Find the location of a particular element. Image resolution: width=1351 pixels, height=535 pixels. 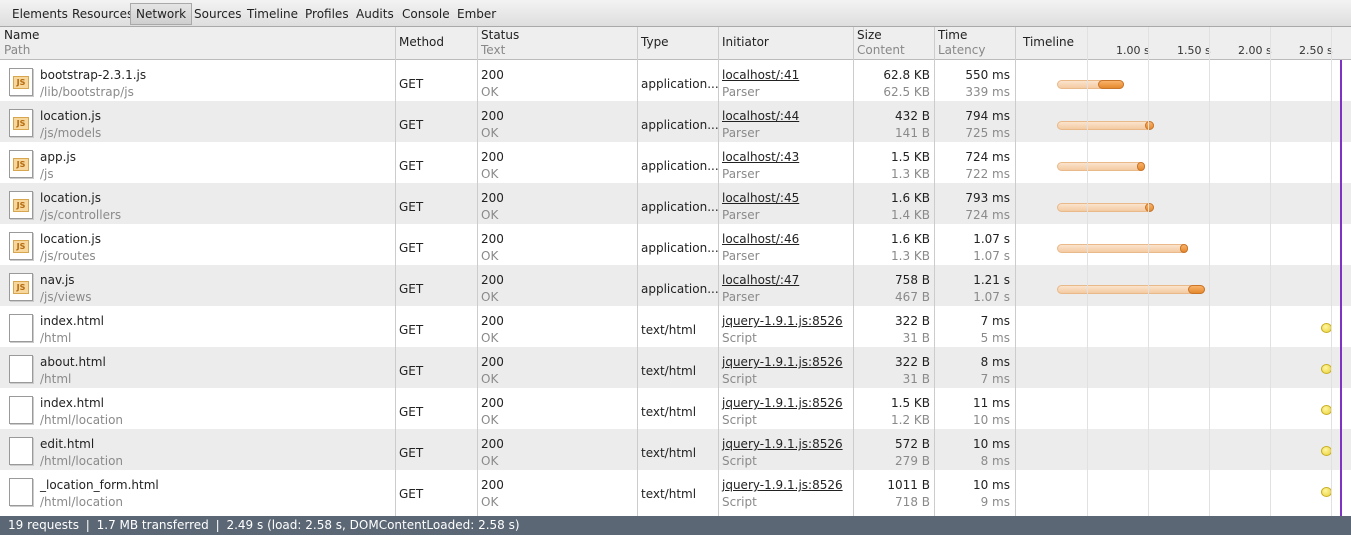

request-initiator-link: localhost/:47 is located at coordinates (760, 280).